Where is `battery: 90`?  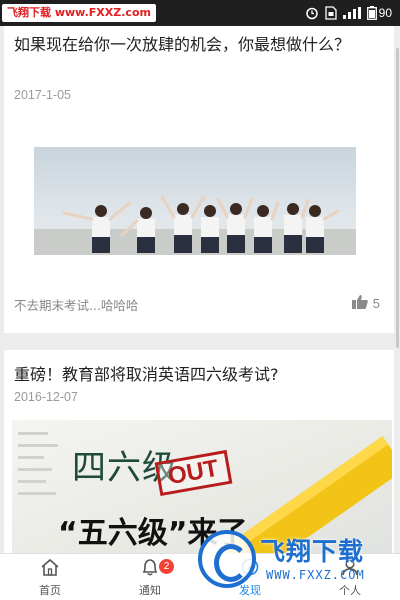
battery: 90 is located at coordinates (379, 13).